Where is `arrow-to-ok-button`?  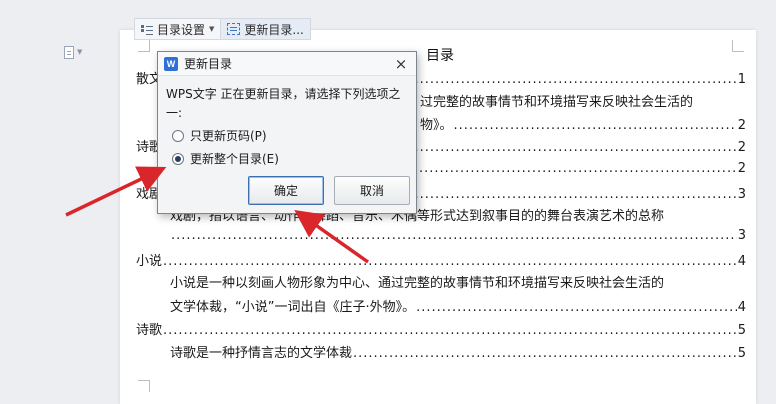
arrow-to-ok-button is located at coordinates (332, 236).